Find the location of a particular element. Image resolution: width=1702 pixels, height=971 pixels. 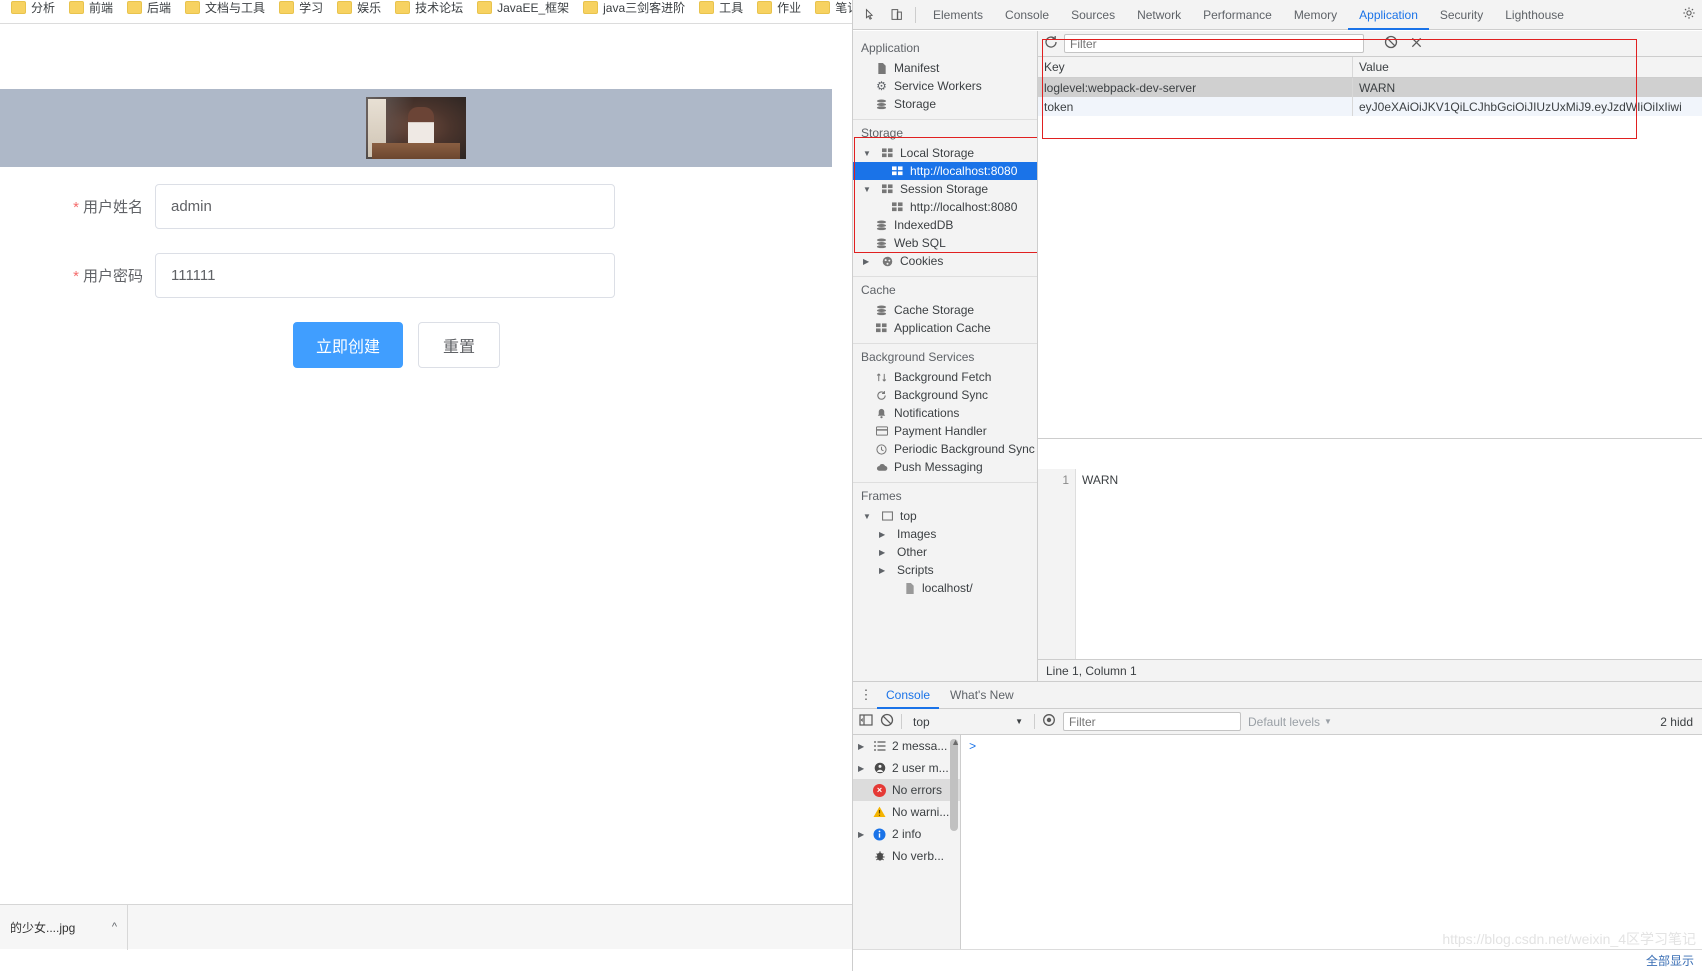

sidebar-item-frame-scripts: ▶ Scripts is located at coordinates (945, 570).